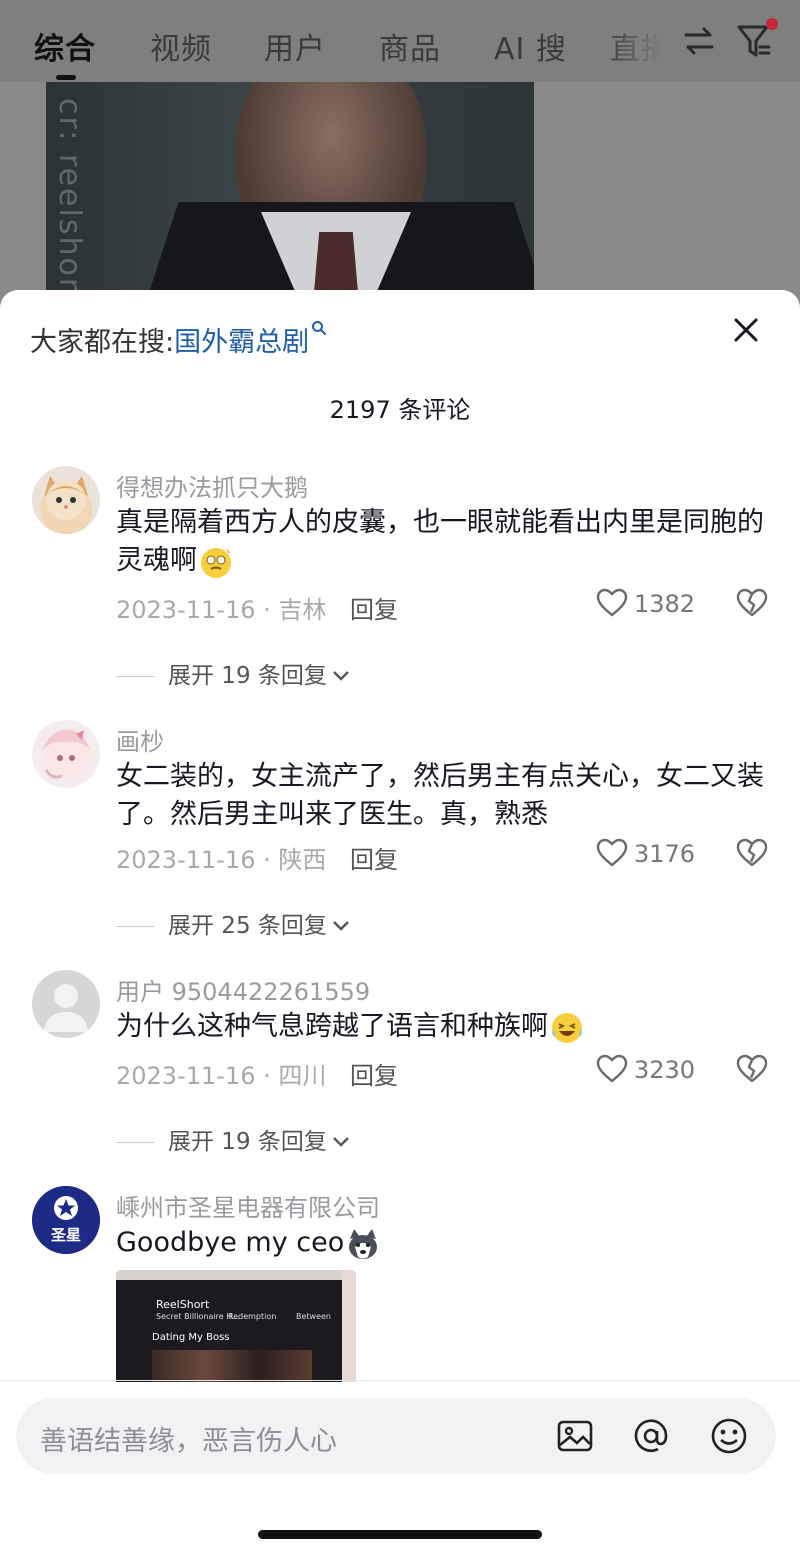  I want to click on hot-search-prefix: 大家都在搜:, so click(102, 342).